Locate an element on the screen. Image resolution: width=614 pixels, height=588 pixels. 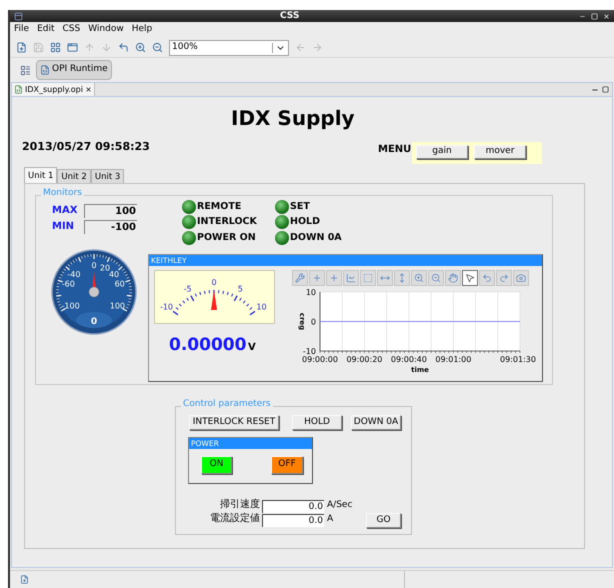
unit-tab: Unit 2 is located at coordinates (74, 176).